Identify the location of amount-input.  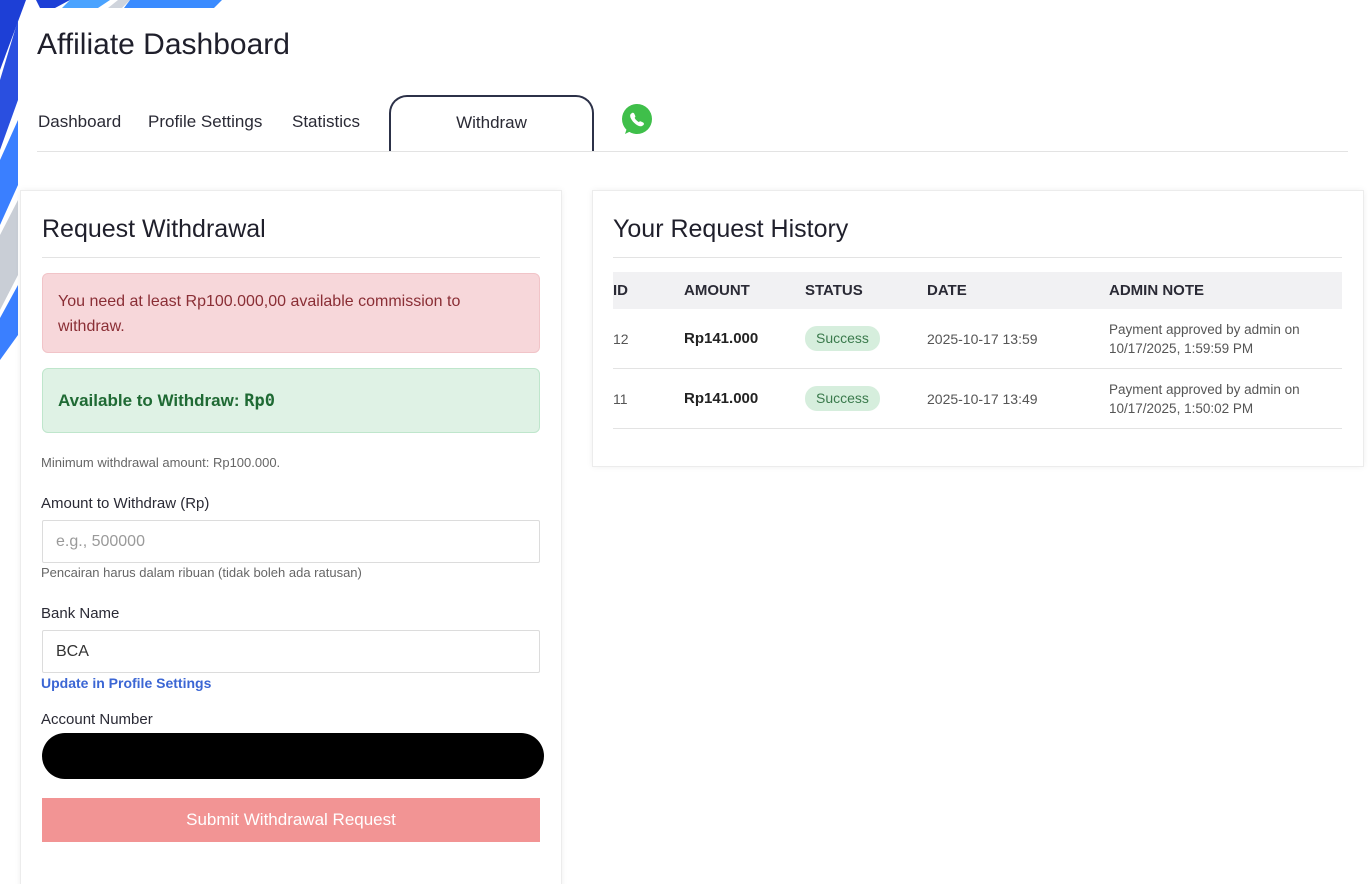
(291, 542).